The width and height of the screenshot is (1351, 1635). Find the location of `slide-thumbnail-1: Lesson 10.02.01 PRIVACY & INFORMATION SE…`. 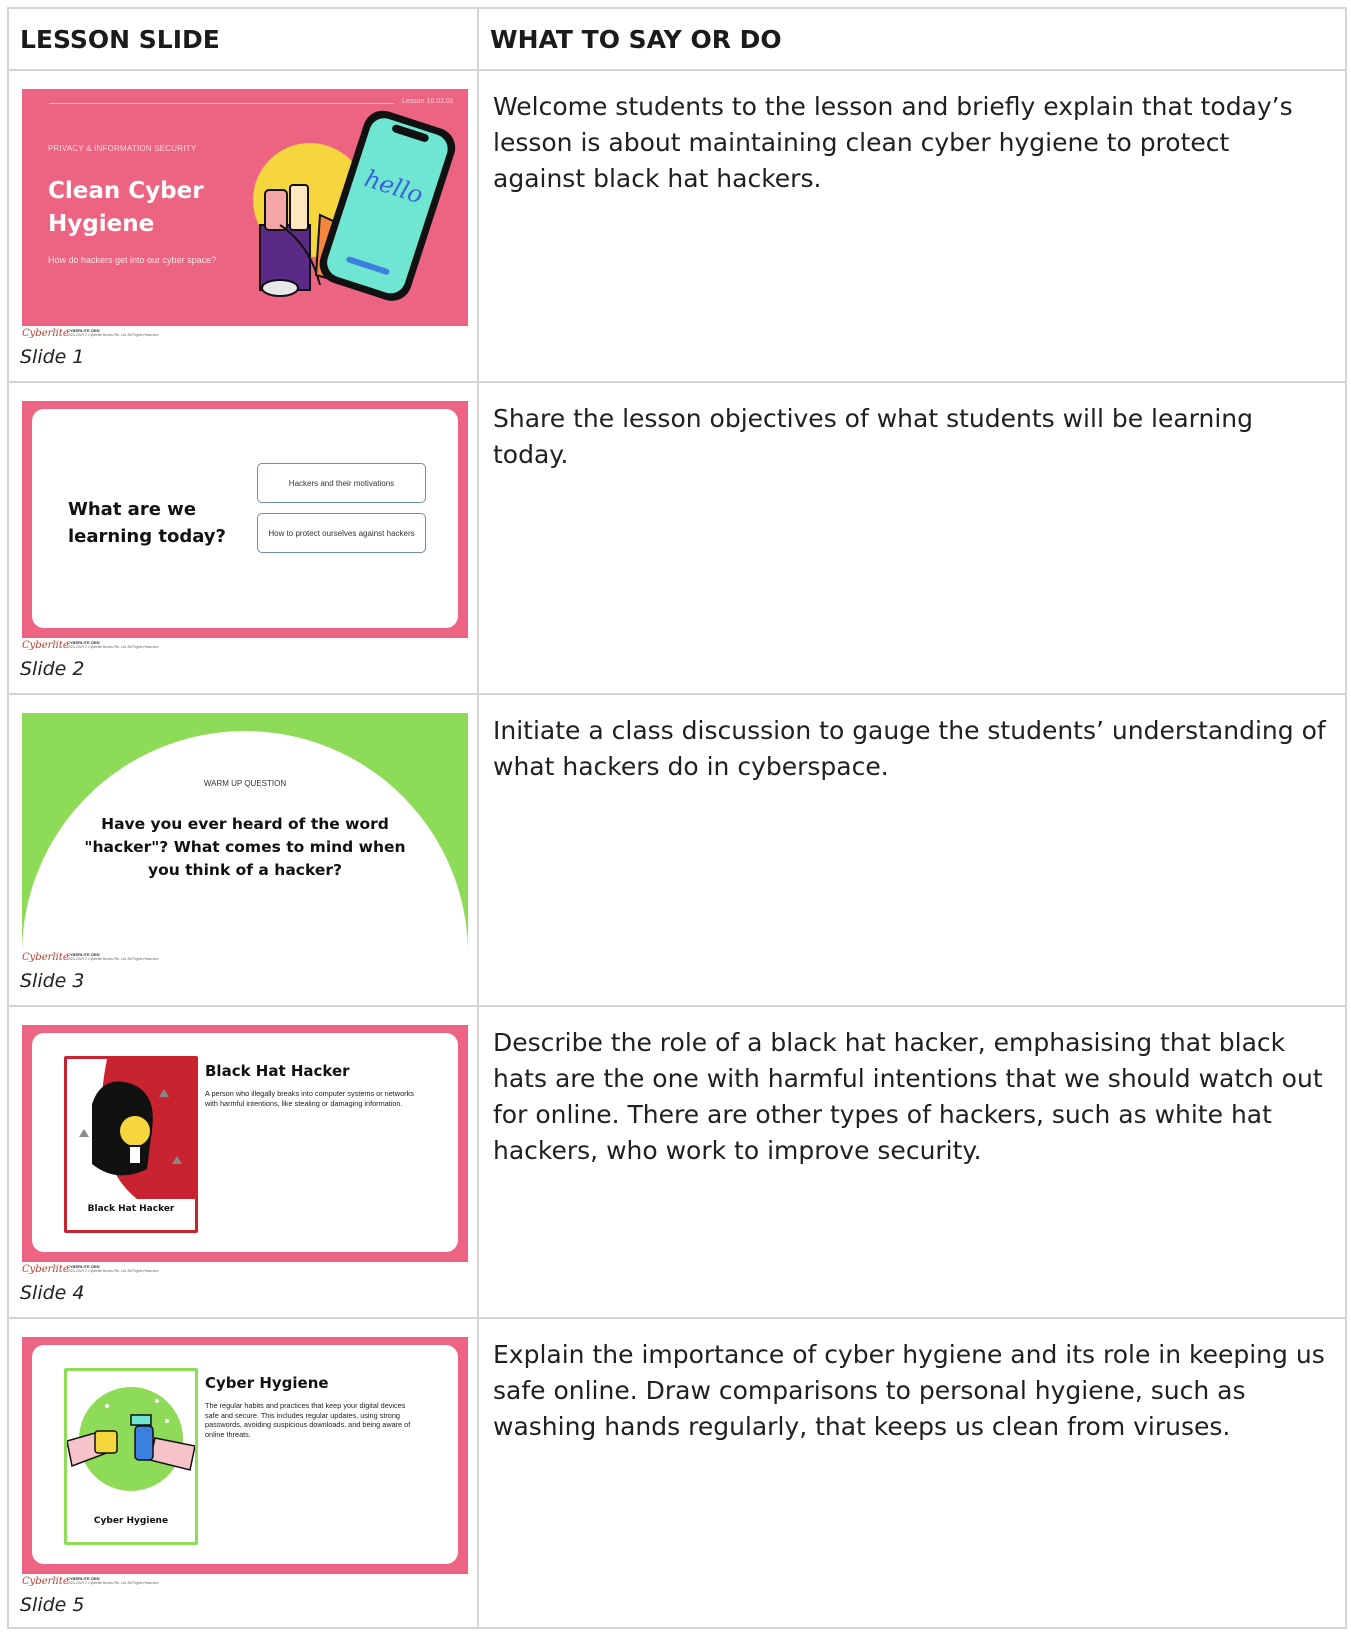

slide-thumbnail-1: Lesson 10.02.01 PRIVACY & INFORMATION SE… is located at coordinates (245, 207).